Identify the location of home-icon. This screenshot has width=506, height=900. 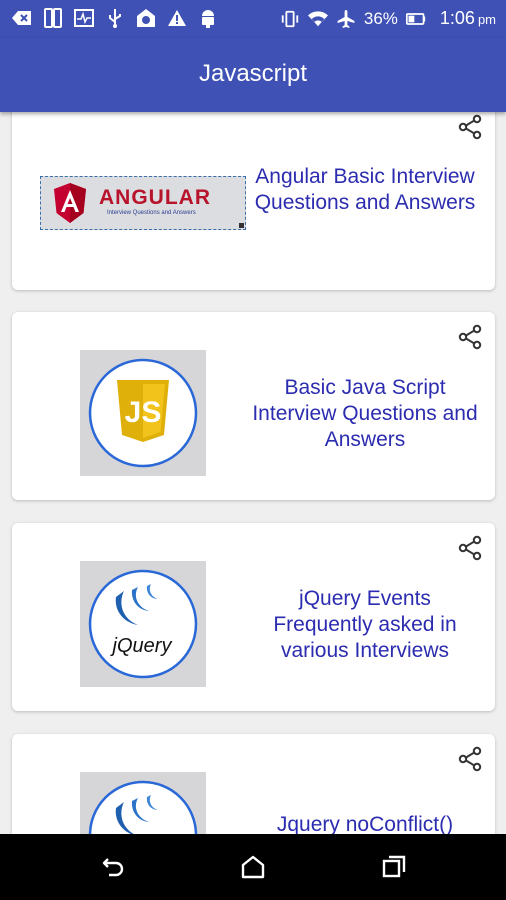
(253, 867).